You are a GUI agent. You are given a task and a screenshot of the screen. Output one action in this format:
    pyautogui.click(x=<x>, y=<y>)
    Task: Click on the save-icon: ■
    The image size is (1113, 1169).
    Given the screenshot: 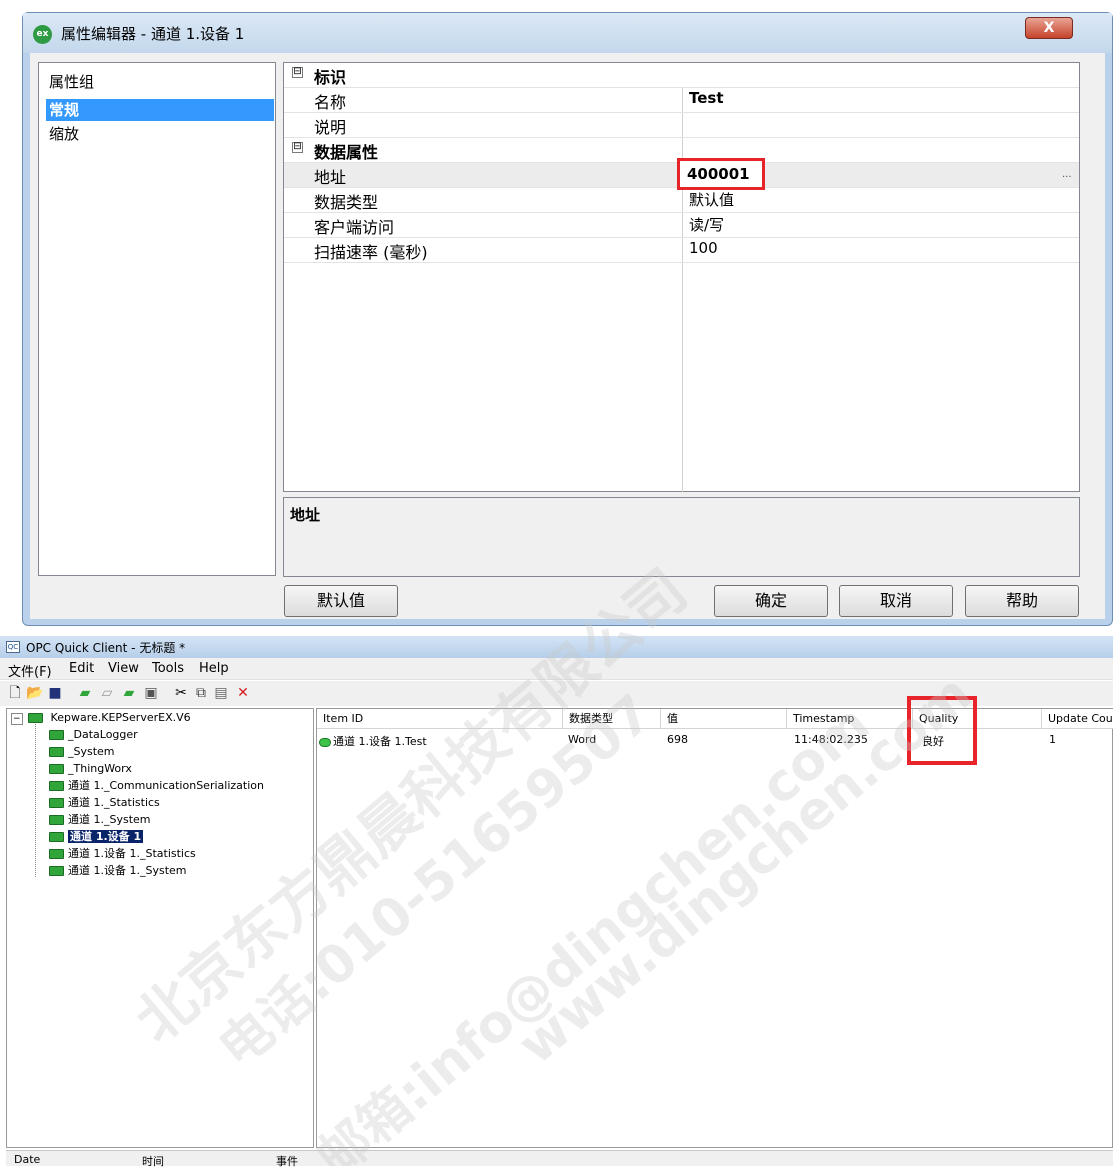 What is the action you would take?
    pyautogui.click(x=55, y=693)
    